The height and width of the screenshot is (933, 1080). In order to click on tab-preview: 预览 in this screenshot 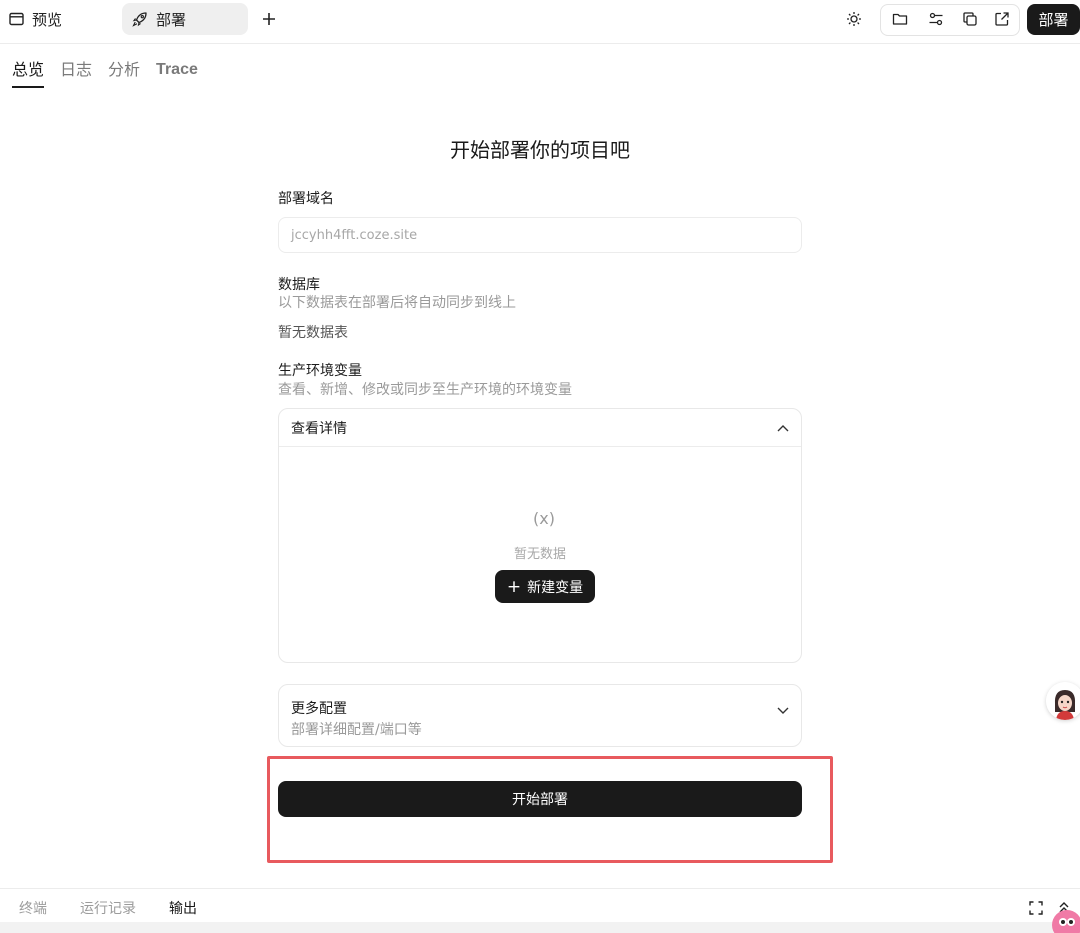, I will do `click(35, 19)`.